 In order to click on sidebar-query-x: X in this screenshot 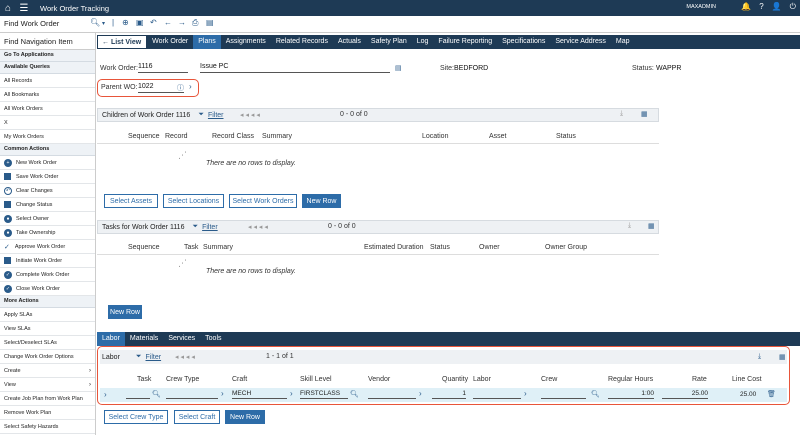, I will do `click(47, 123)`.